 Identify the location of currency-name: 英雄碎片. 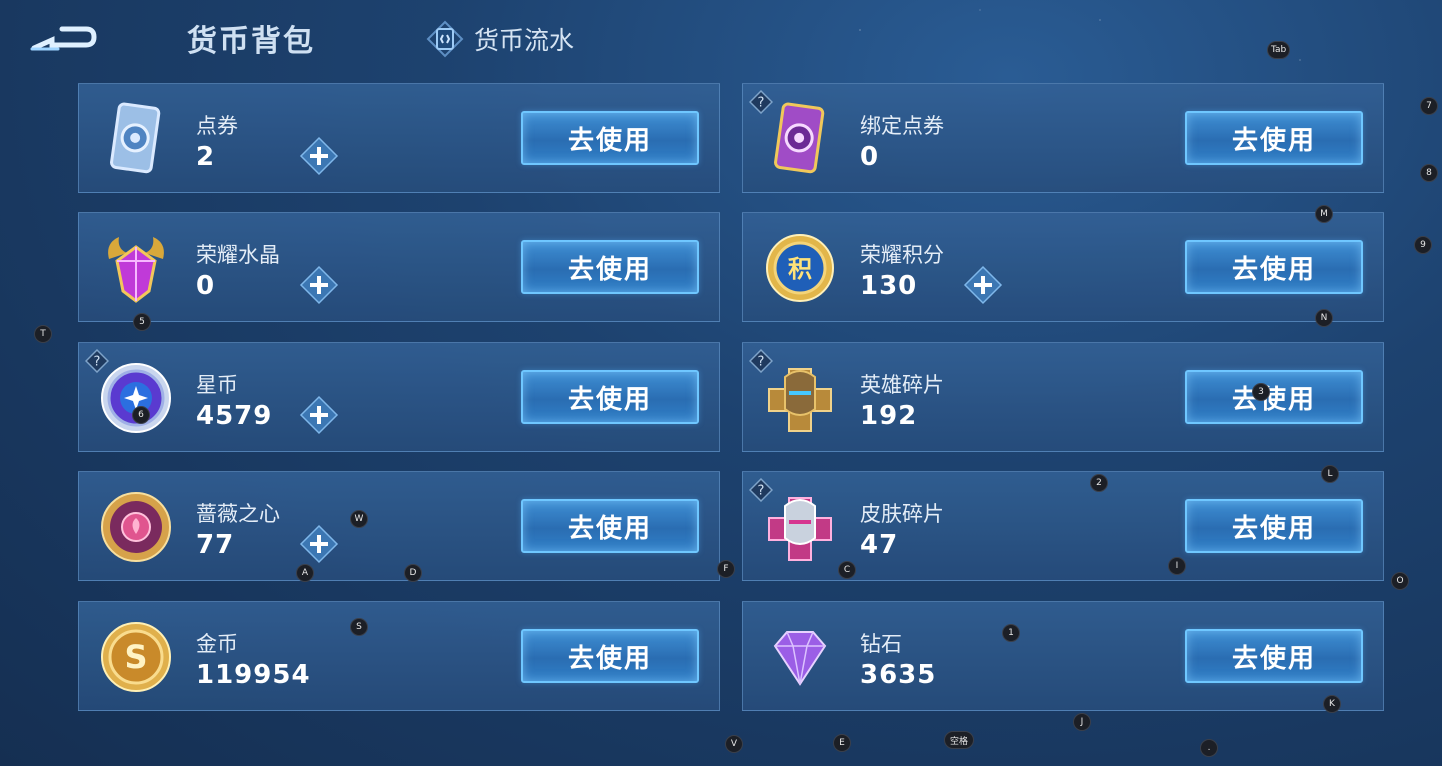
(902, 385).